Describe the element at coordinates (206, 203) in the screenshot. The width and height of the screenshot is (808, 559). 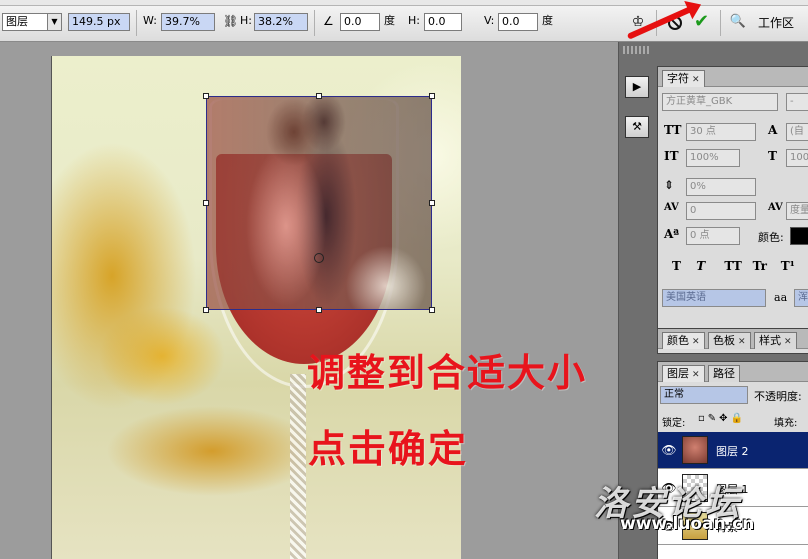
I see `transform-handle-left` at that location.